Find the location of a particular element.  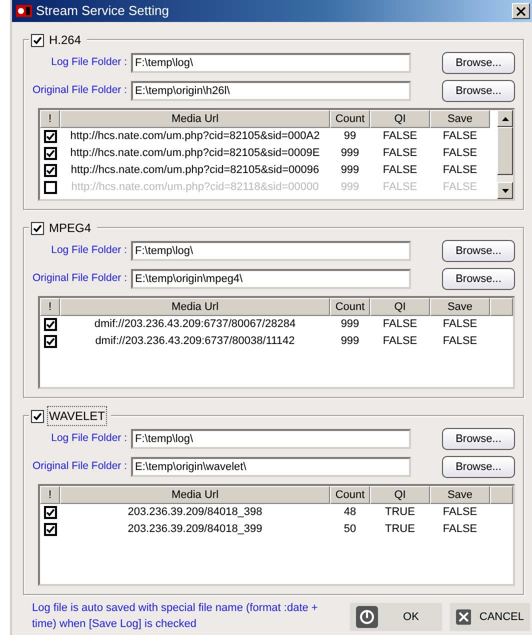

power-icon is located at coordinates (367, 617).